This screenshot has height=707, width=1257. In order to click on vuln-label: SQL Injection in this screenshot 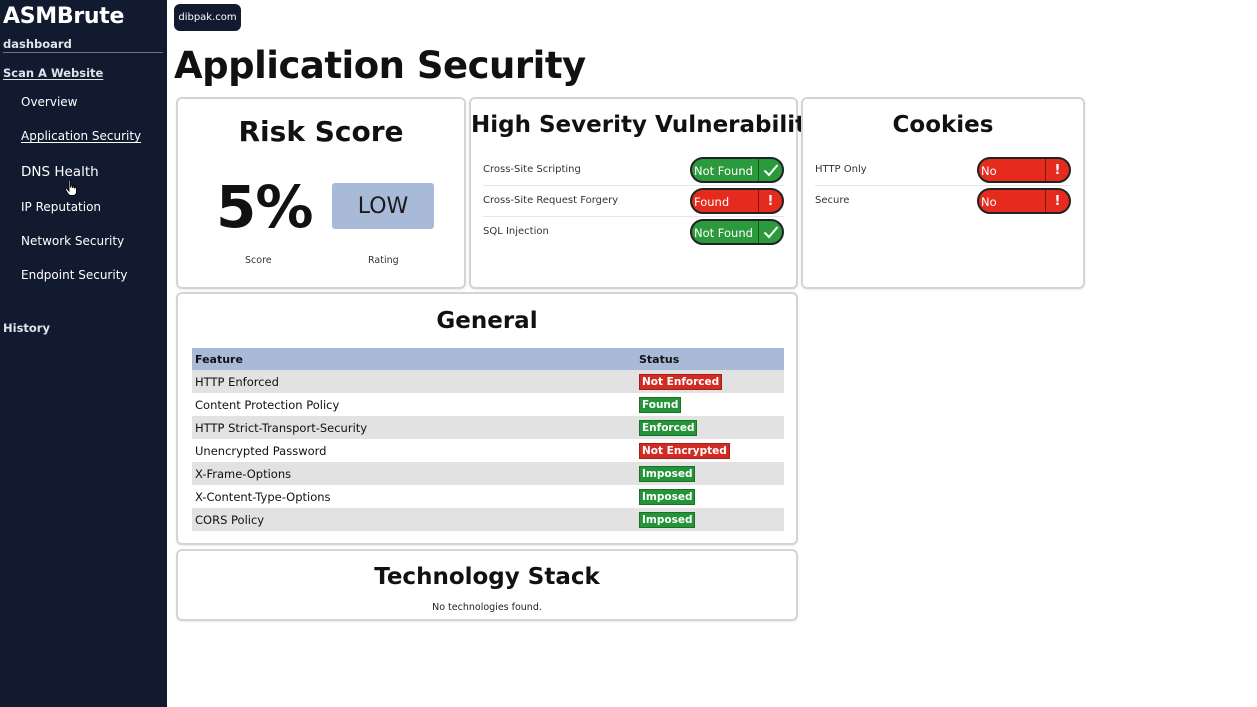, I will do `click(516, 231)`.